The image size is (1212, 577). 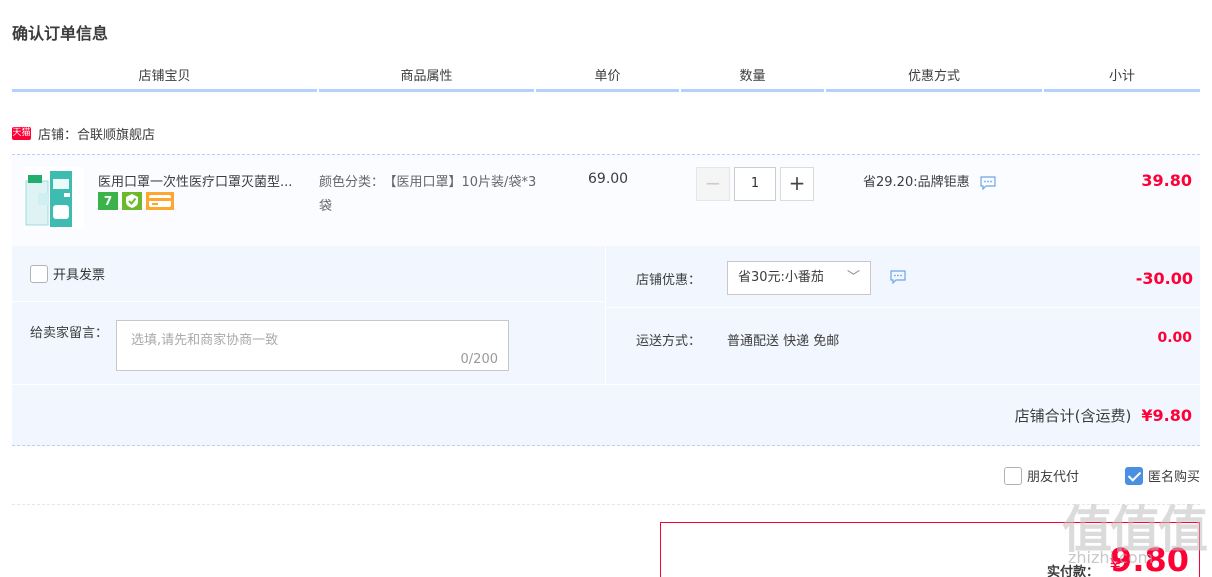 I want to click on anonymous-purchase-label: 匿名购买, so click(x=1173, y=477).